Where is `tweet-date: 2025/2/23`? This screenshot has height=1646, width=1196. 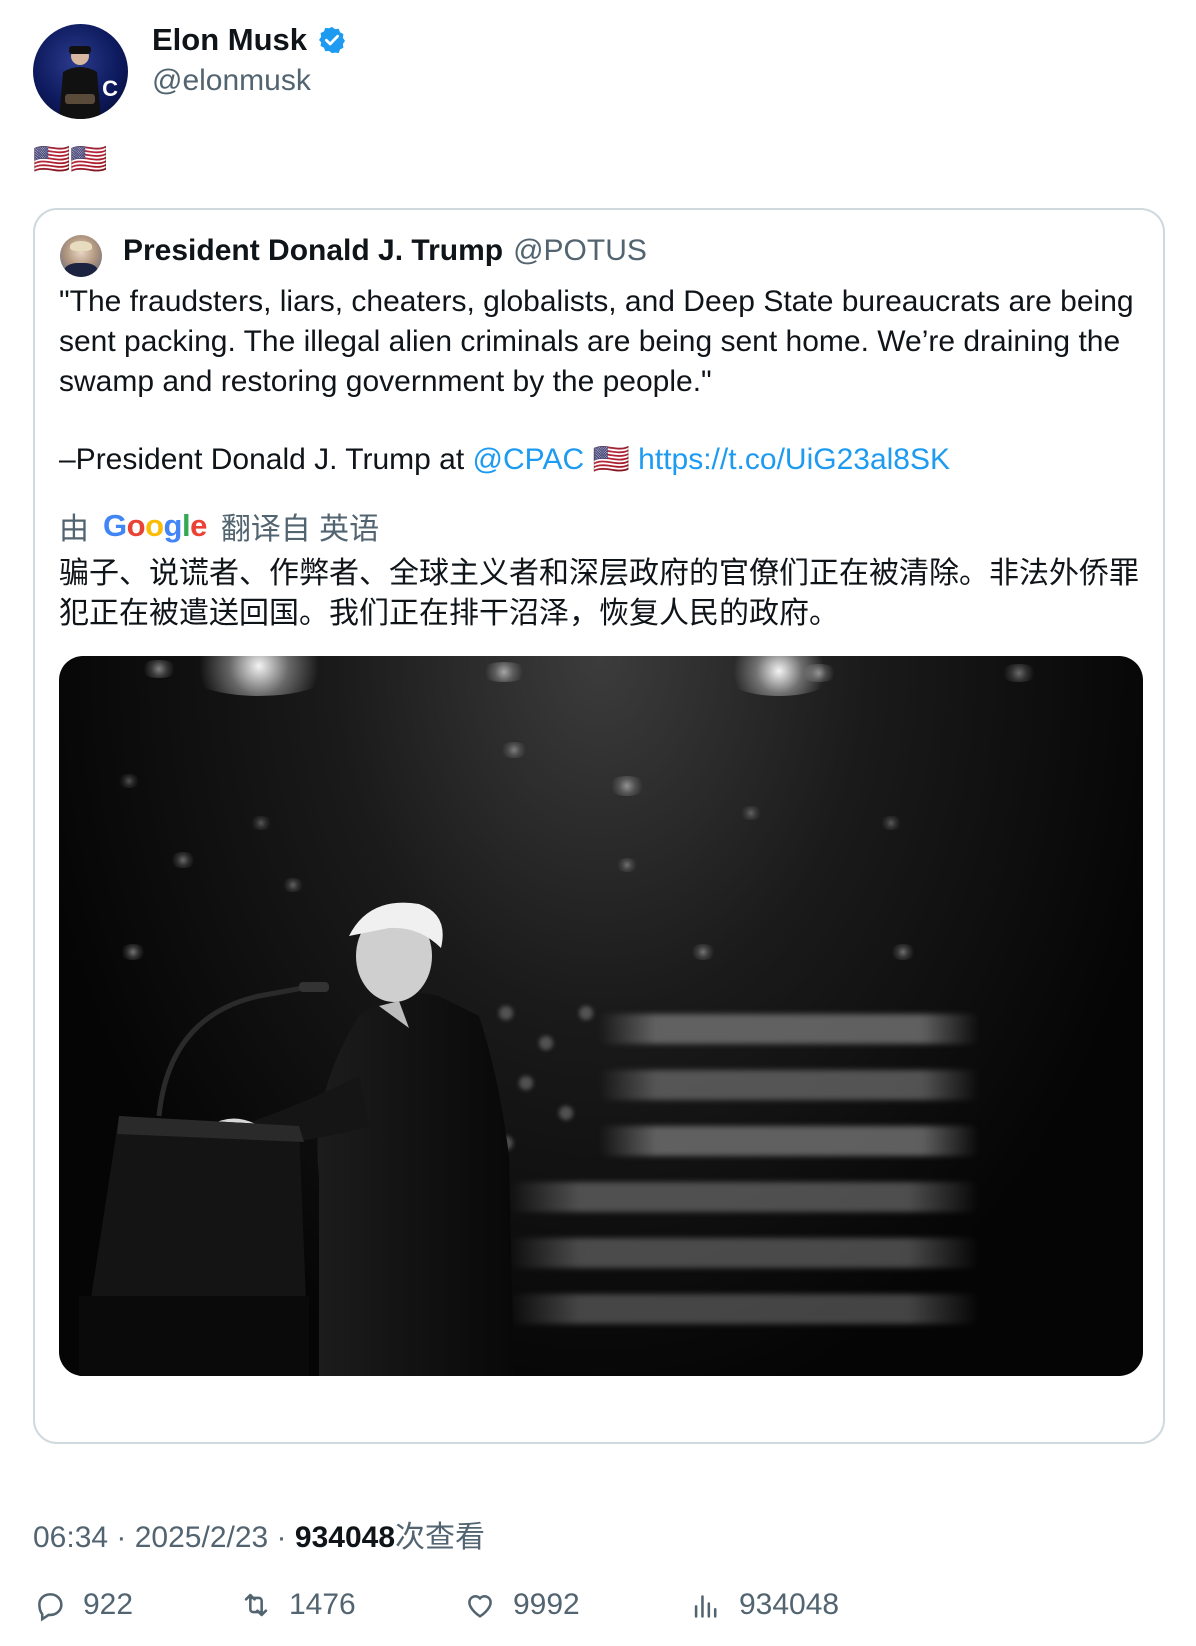 tweet-date: 2025/2/23 is located at coordinates (201, 1537).